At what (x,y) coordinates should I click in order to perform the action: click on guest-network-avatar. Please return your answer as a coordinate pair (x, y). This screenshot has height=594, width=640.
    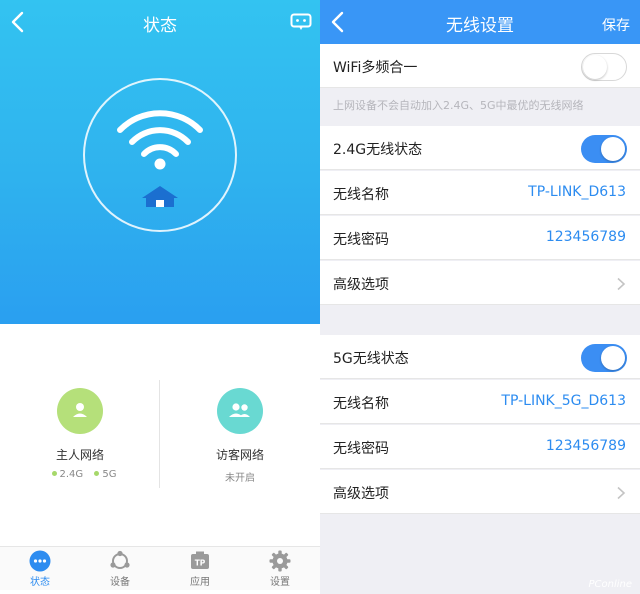
    Looking at the image, I should click on (240, 411).